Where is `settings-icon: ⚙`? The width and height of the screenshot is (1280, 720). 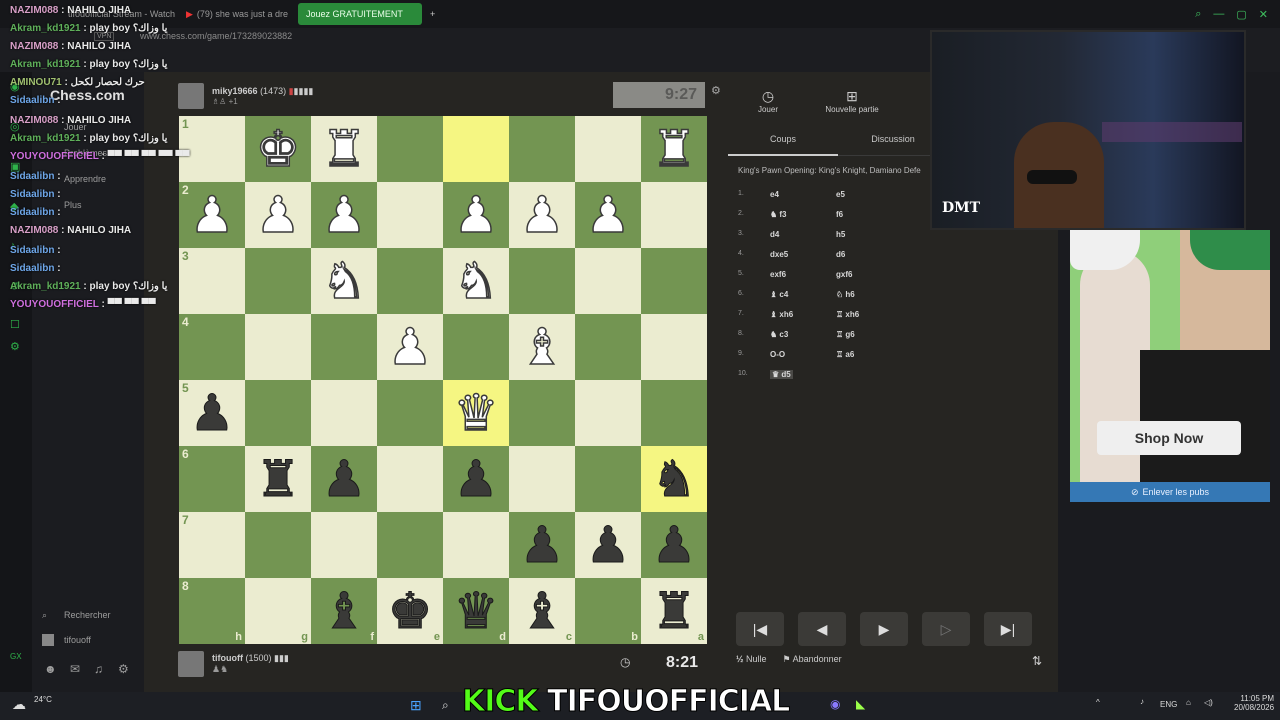 settings-icon: ⚙ is located at coordinates (15, 346).